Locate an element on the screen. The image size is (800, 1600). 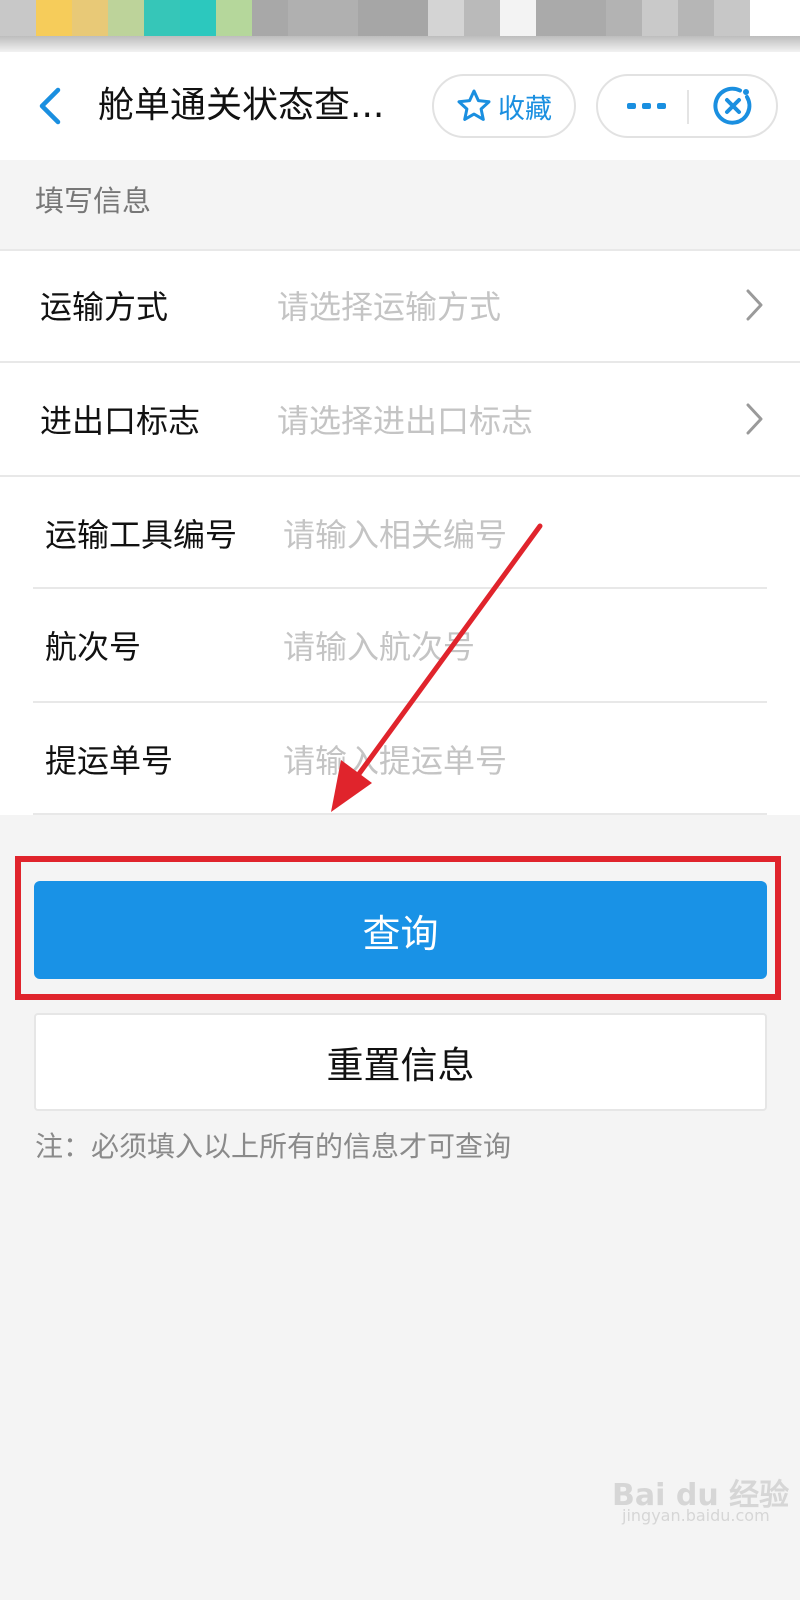
capsule-menu is located at coordinates (687, 106).